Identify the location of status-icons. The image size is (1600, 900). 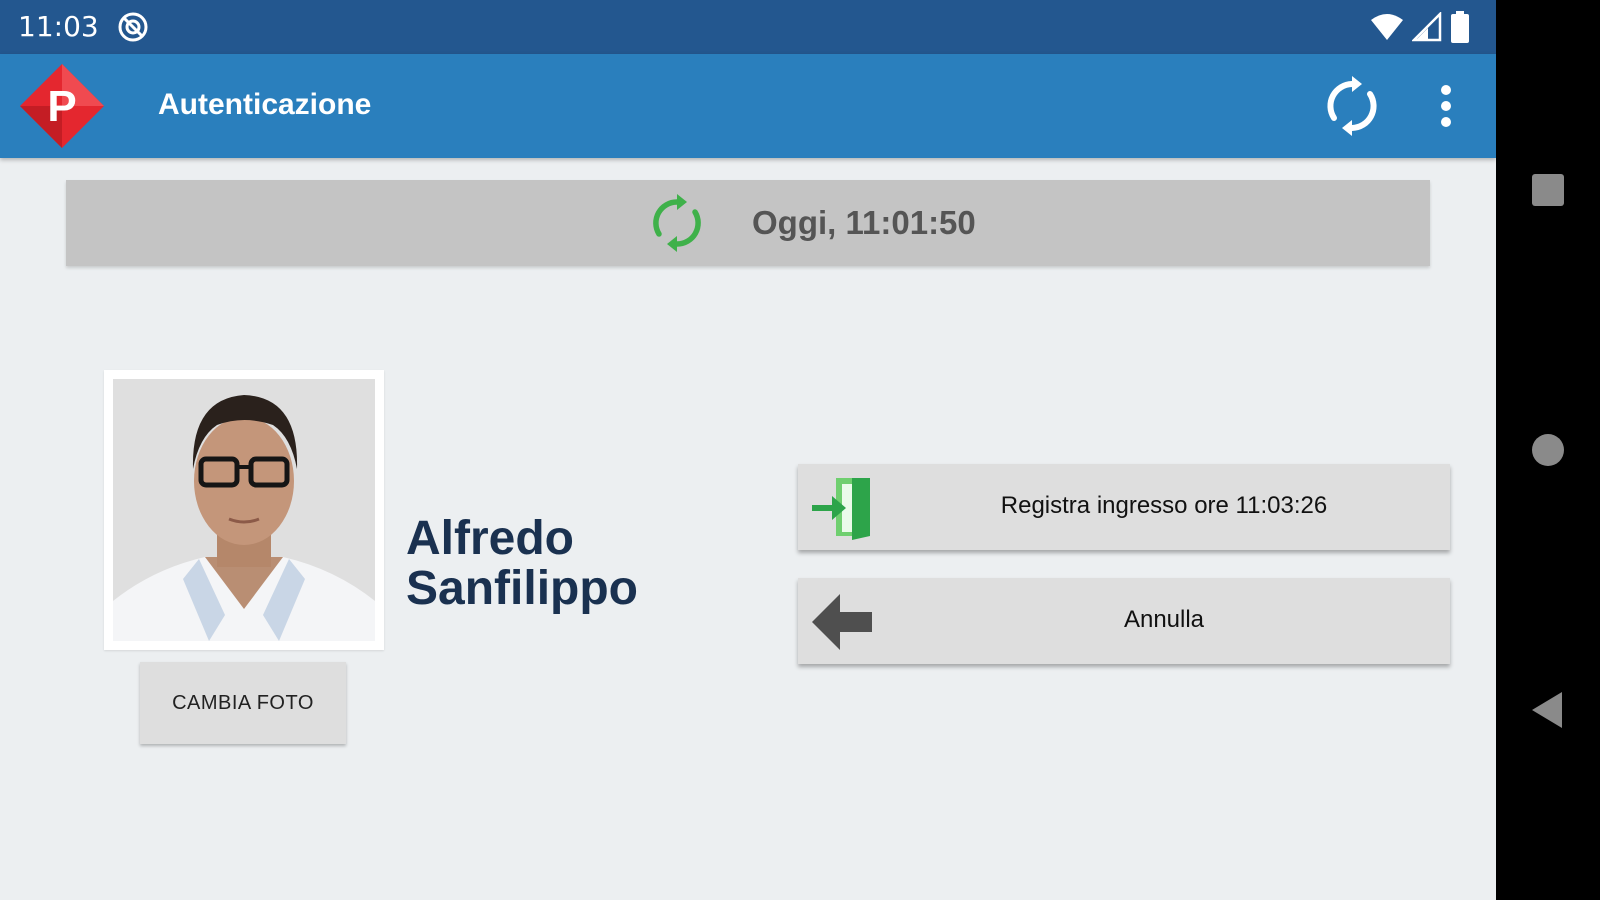
(1420, 27).